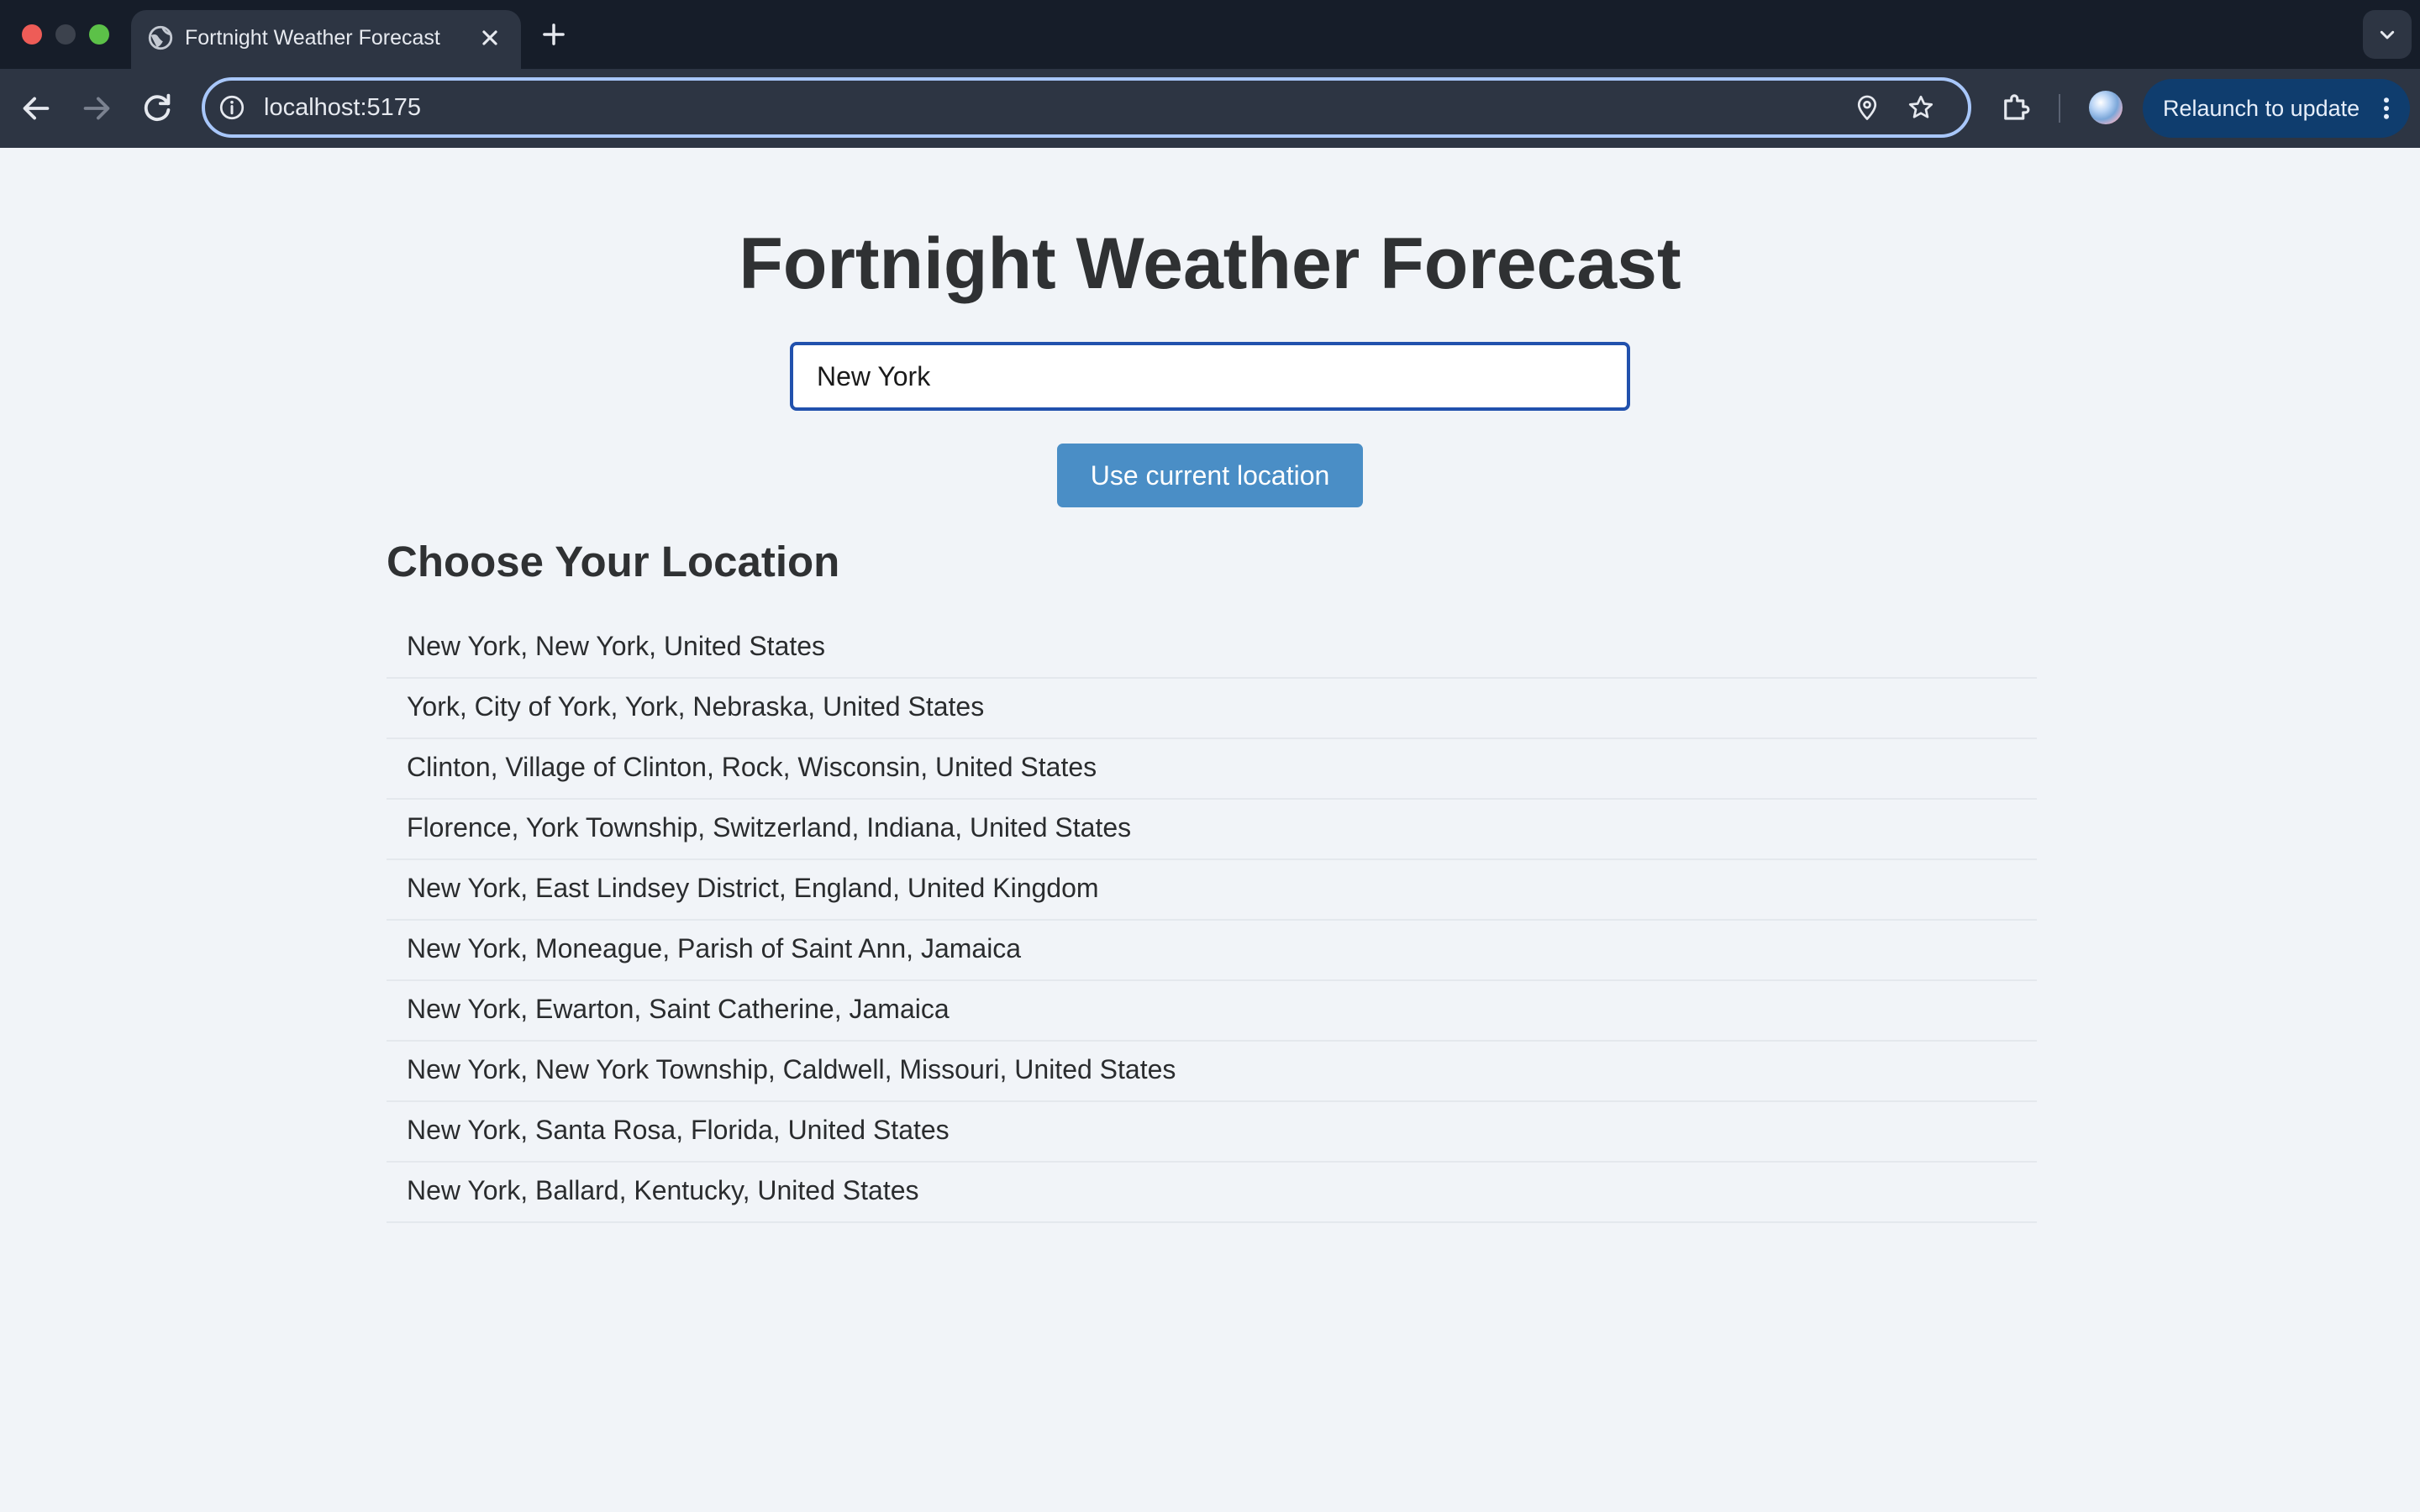  I want to click on kebab-menu-icon, so click(2387, 108).